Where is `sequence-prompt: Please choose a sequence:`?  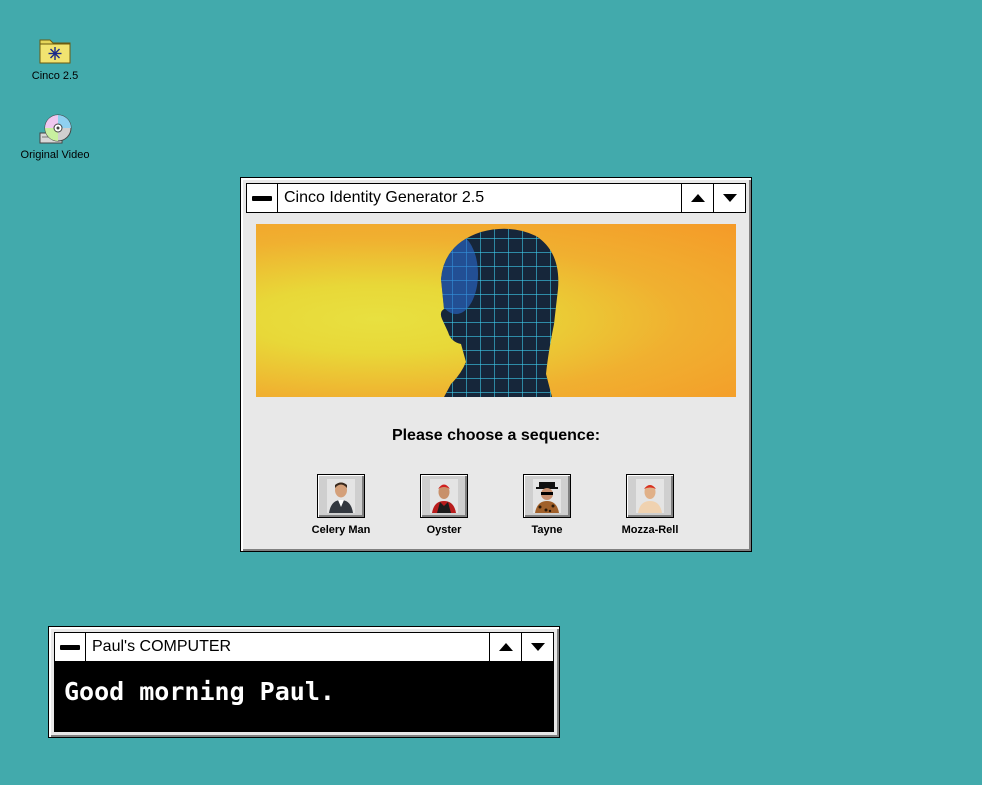 sequence-prompt: Please choose a sequence: is located at coordinates (496, 435).